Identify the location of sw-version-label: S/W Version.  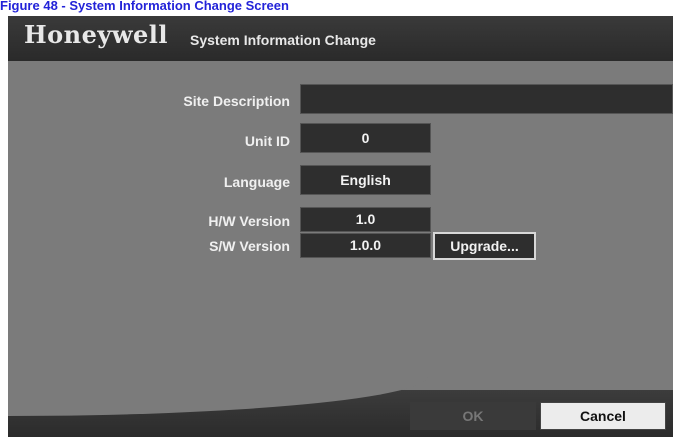
(249, 246).